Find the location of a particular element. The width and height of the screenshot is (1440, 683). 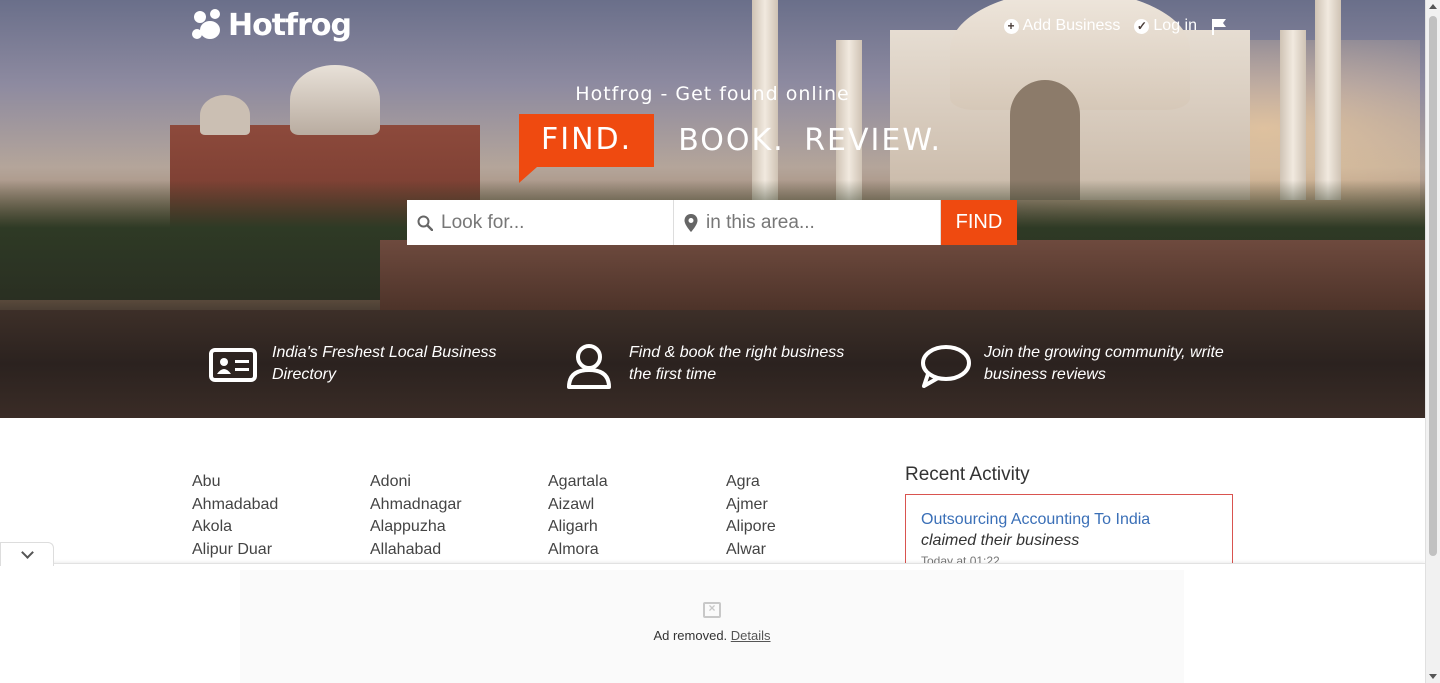

scroll-down-icon is located at coordinates (1433, 676).